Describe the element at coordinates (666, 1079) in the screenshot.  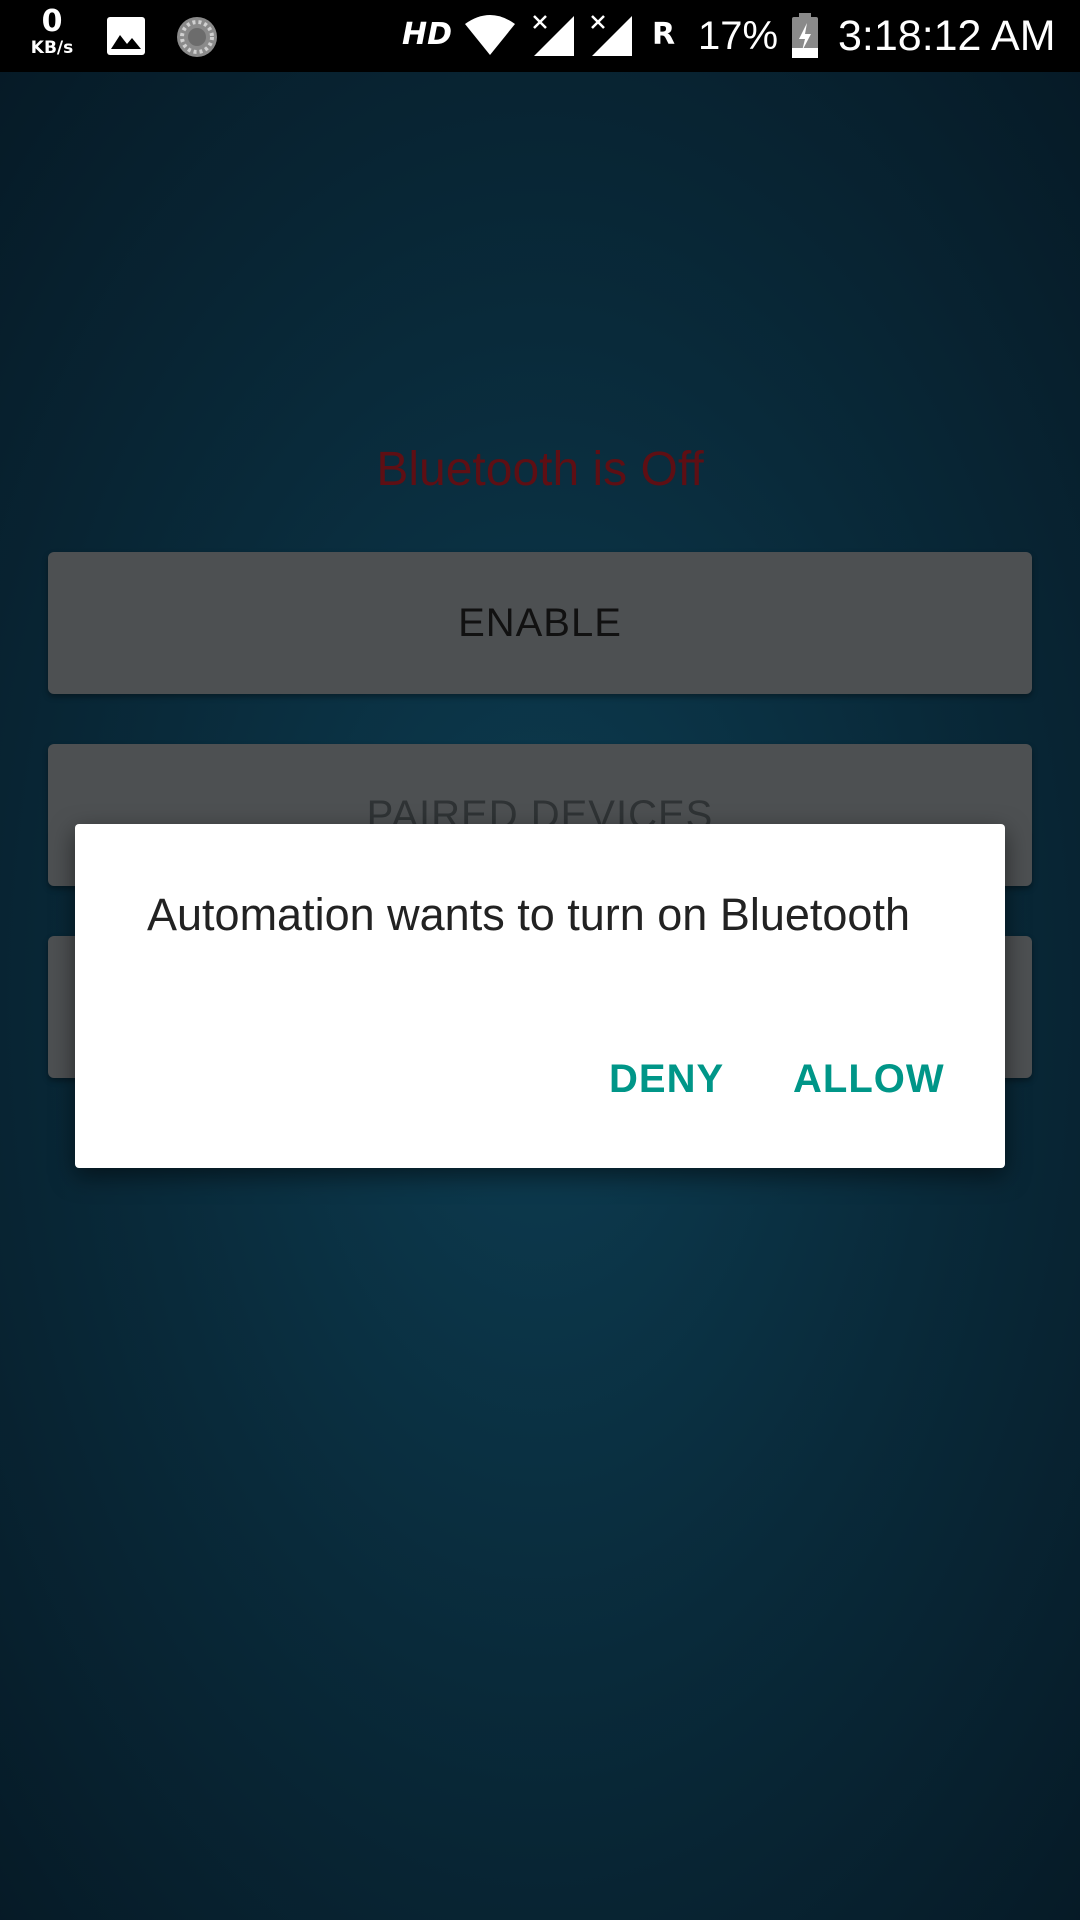
I see `deny-button: DENY` at that location.